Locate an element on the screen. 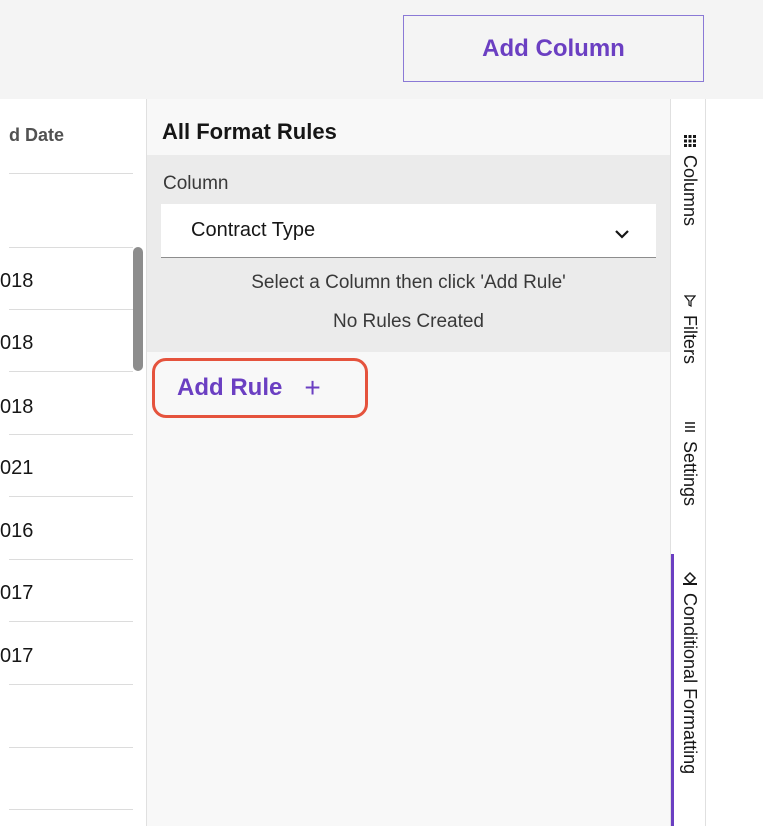  select-hint-text: Select a Column then click 'Add Rule' is located at coordinates (408, 282).